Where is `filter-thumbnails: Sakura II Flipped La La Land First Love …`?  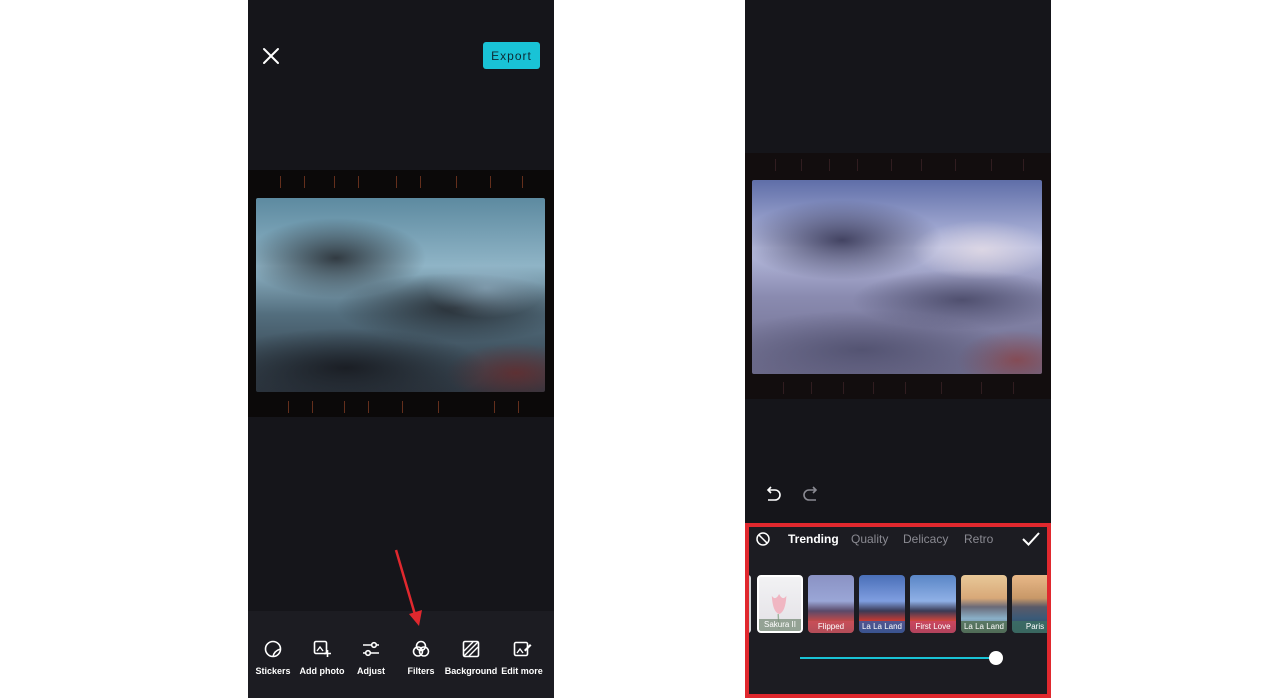 filter-thumbnails: Sakura II Flipped La La Land First Love … is located at coordinates (898, 605).